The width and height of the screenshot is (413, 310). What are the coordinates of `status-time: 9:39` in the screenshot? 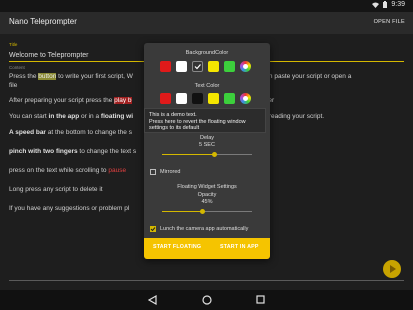 It's located at (398, 4).